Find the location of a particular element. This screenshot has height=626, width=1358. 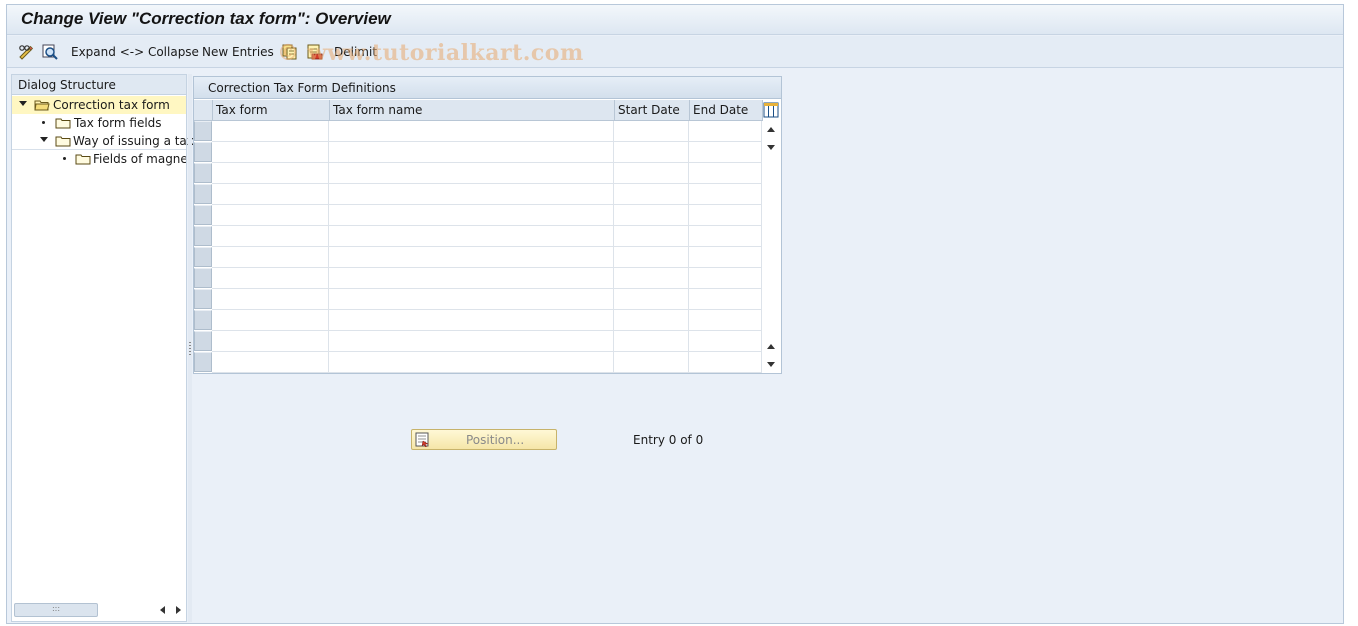

tree-item-fields-of-magnetic: Fields of magneti is located at coordinates (99, 159).